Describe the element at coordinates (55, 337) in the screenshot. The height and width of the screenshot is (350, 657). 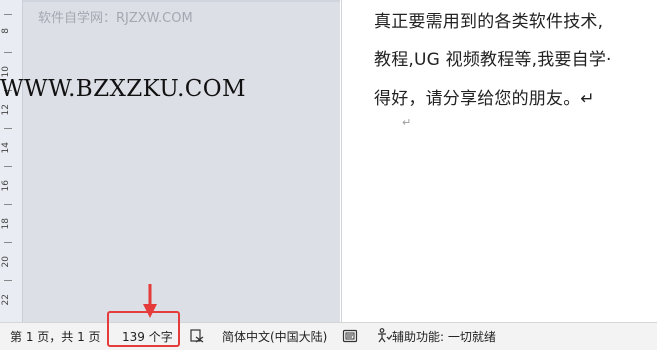
I see `page-count: 第 1 页，共 1 页` at that location.